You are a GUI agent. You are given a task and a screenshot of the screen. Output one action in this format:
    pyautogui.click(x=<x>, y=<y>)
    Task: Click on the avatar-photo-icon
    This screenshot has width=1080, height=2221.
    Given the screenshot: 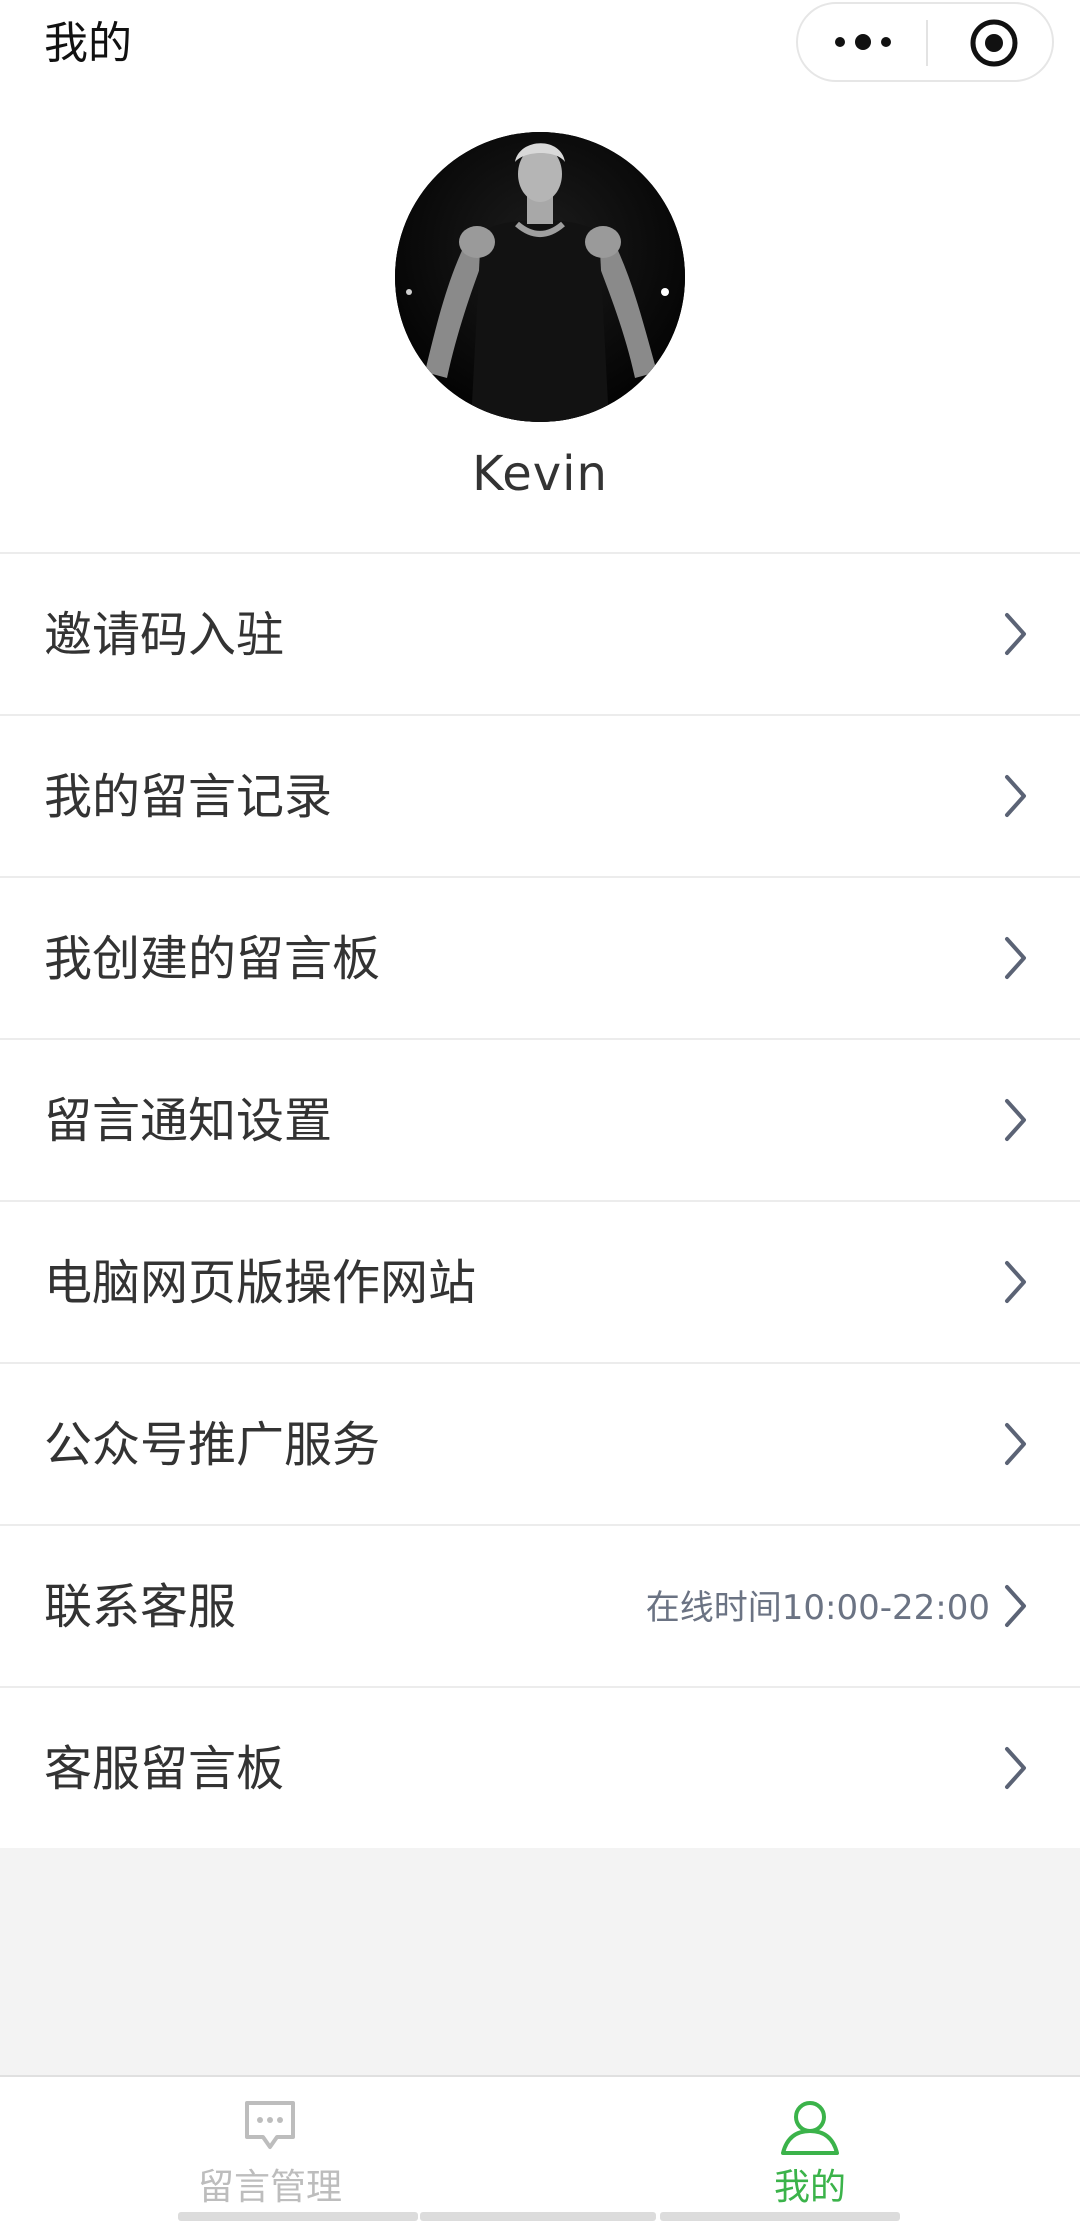 What is the action you would take?
    pyautogui.click(x=540, y=277)
    